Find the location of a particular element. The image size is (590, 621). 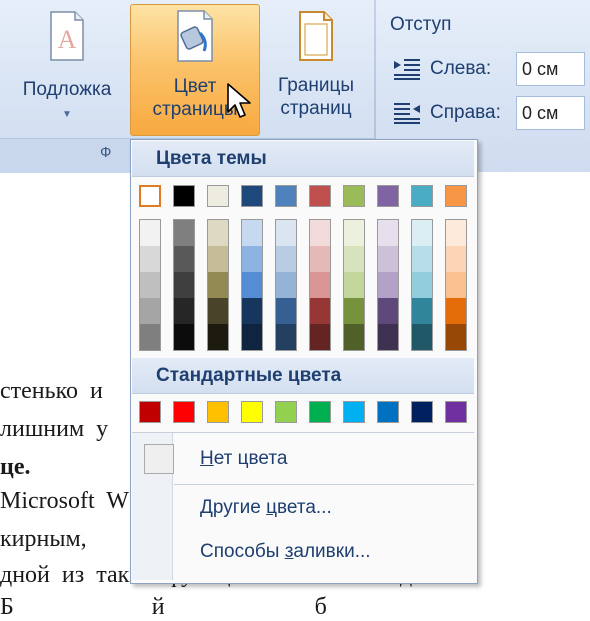

indent-title: Отступ is located at coordinates (421, 24).